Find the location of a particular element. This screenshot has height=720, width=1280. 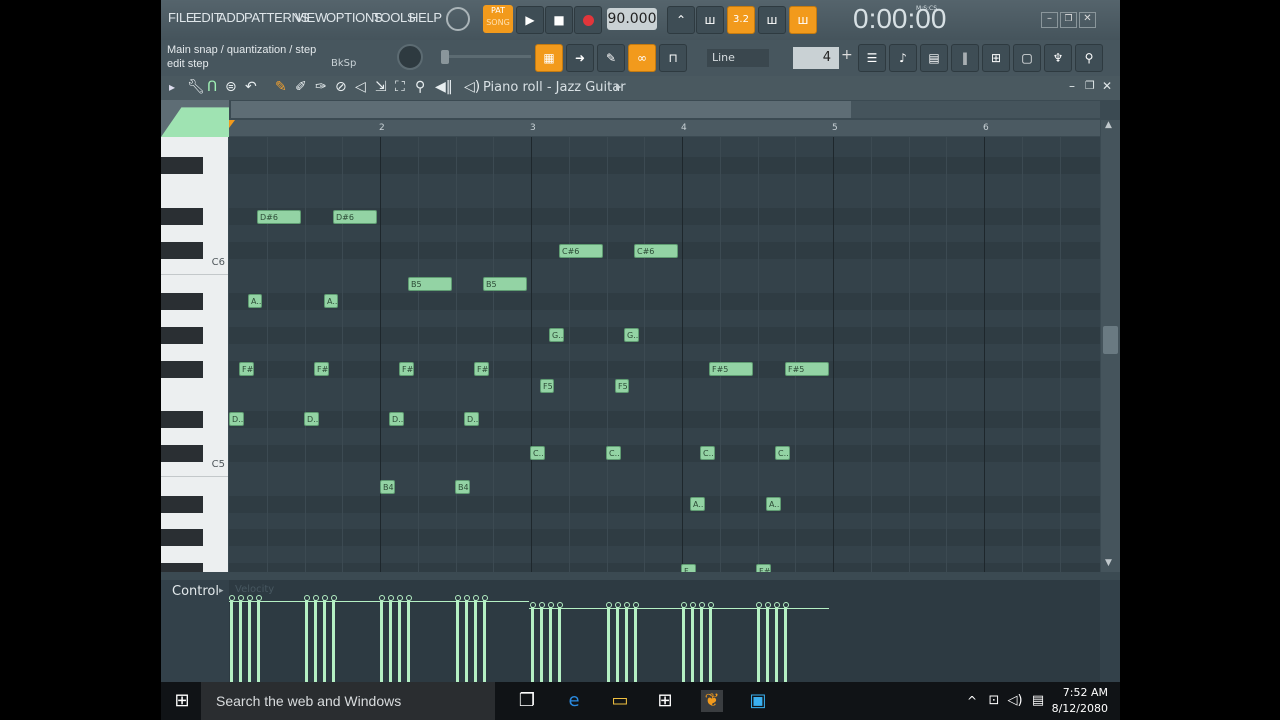

metronome-icon: ⌃ is located at coordinates (681, 20).